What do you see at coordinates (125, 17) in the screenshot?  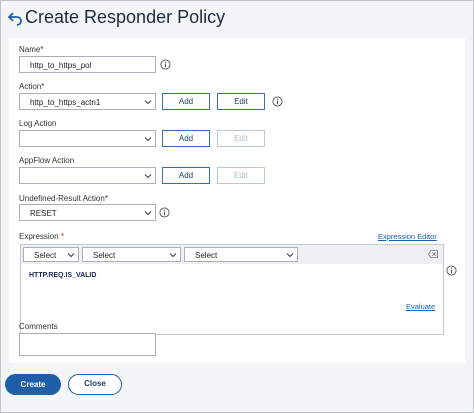 I see `page-title: Create Responder Policy` at bounding box center [125, 17].